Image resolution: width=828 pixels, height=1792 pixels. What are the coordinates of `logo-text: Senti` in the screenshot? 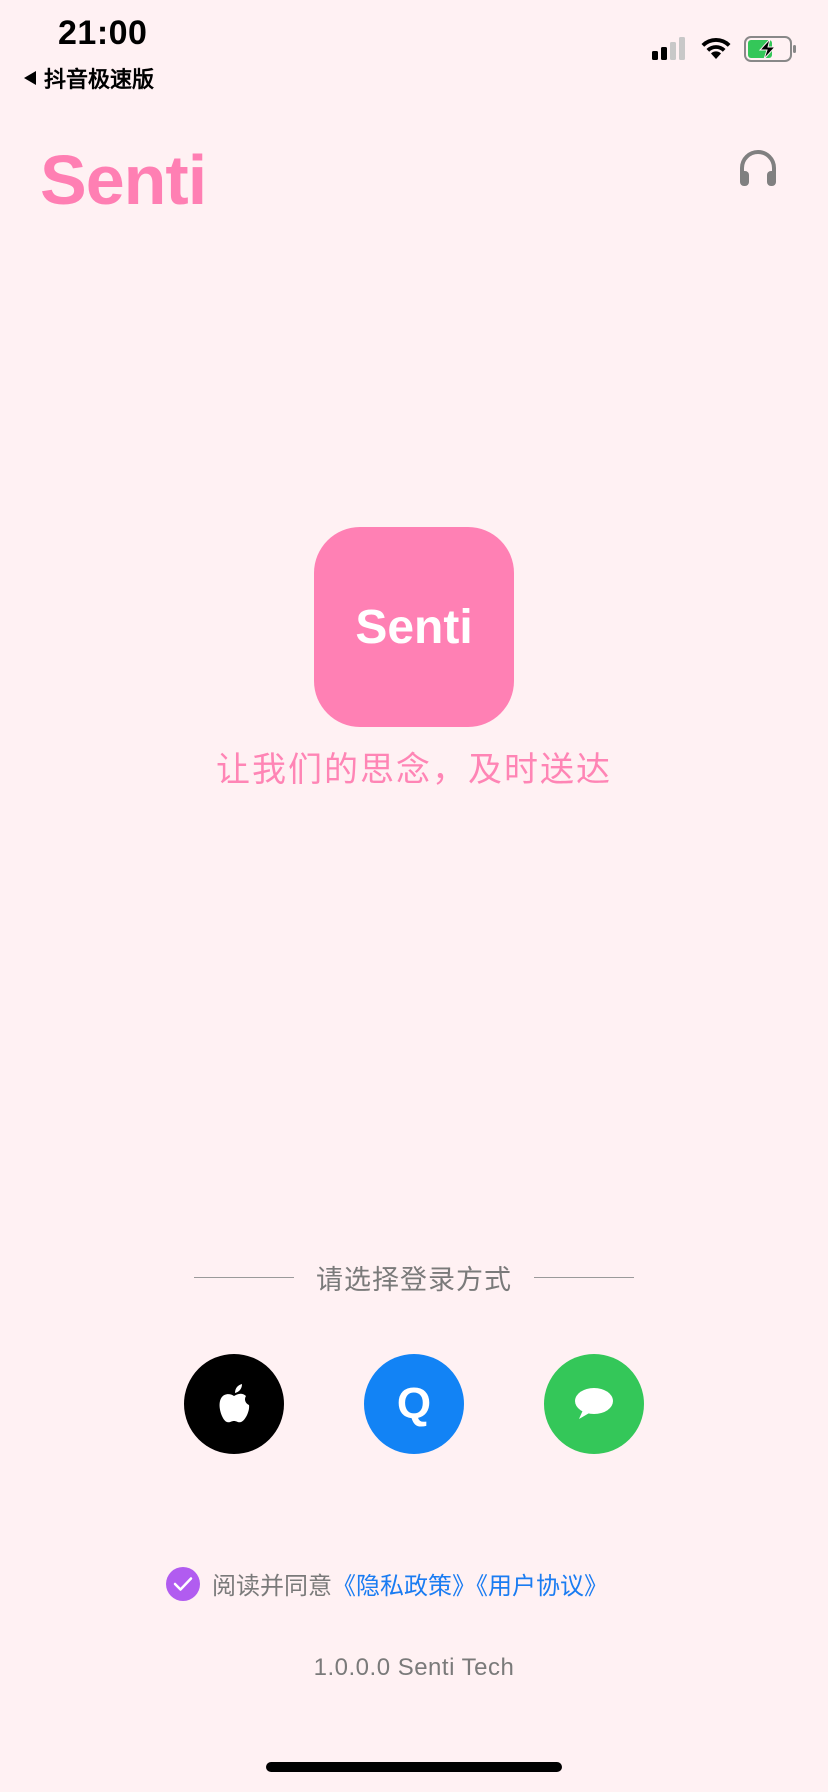 It's located at (414, 627).